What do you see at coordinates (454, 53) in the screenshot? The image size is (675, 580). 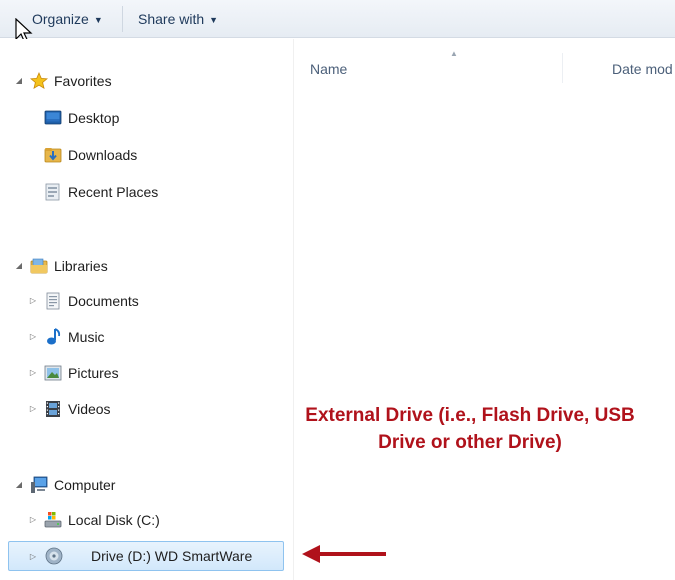 I see `sort-ascending-icon: ▲` at bounding box center [454, 53].